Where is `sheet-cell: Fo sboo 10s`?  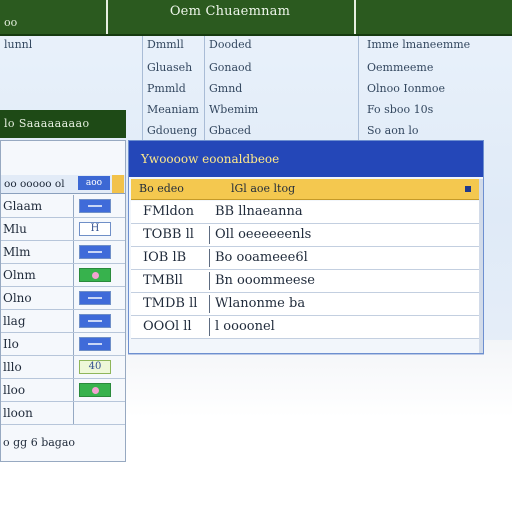
sheet-cell: Fo sboo 10s is located at coordinates (434, 109).